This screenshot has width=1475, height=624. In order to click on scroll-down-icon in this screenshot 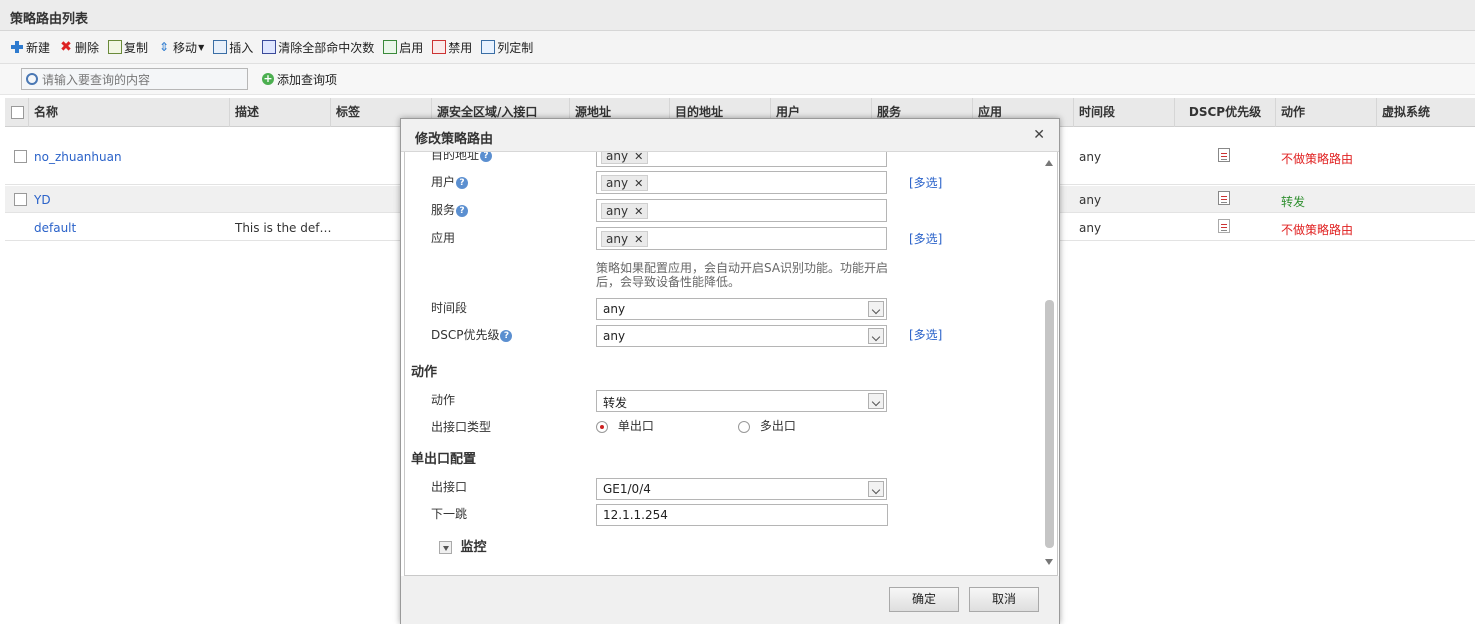, I will do `click(1049, 562)`.